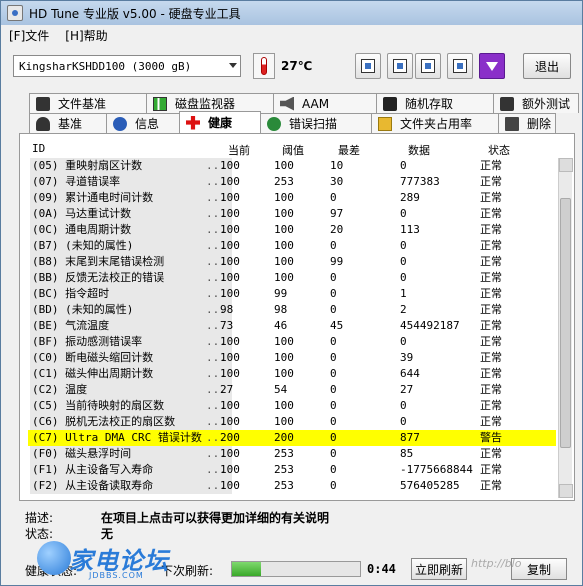 This screenshot has width=583, height=586. Describe the element at coordinates (439, 569) in the screenshot. I see `refresh-now-button: 立即刷新` at that location.